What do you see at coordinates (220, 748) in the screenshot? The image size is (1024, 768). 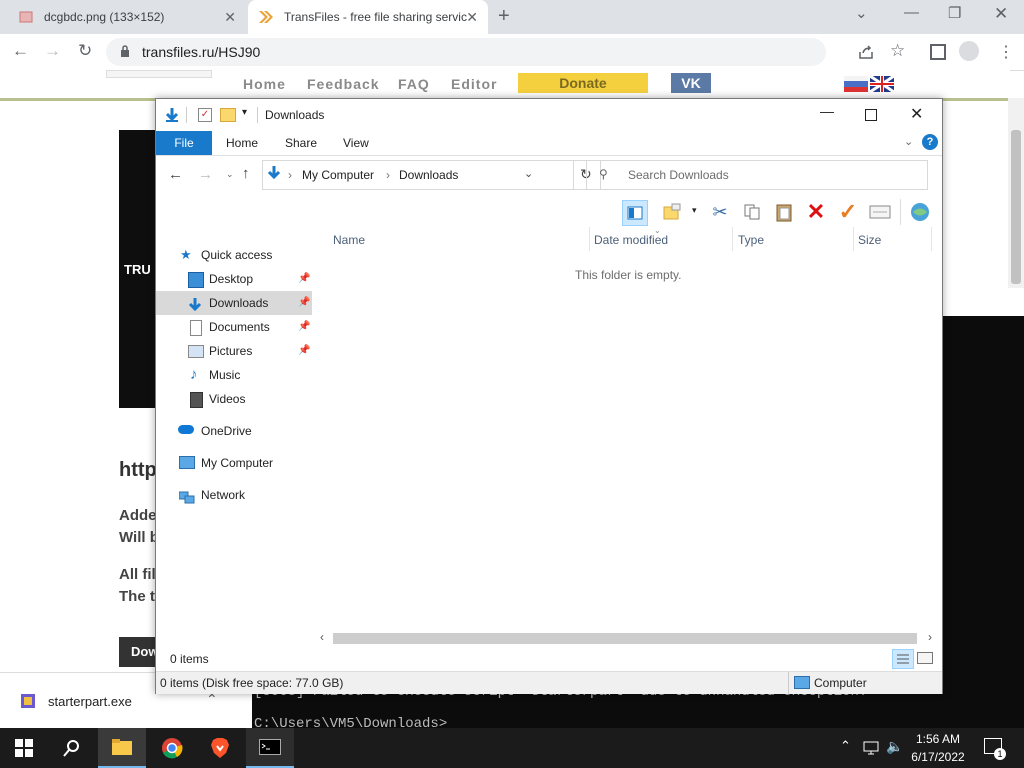 I see `taskbar-brave` at bounding box center [220, 748].